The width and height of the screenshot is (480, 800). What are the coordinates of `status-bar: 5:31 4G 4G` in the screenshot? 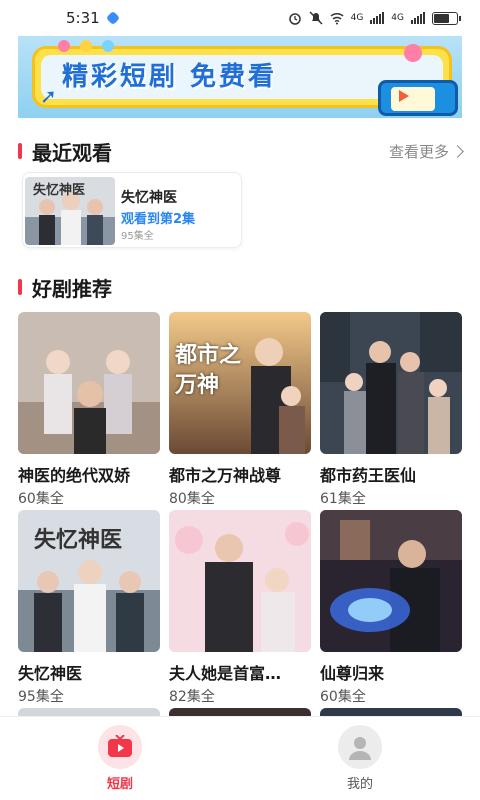 It's located at (240, 18).